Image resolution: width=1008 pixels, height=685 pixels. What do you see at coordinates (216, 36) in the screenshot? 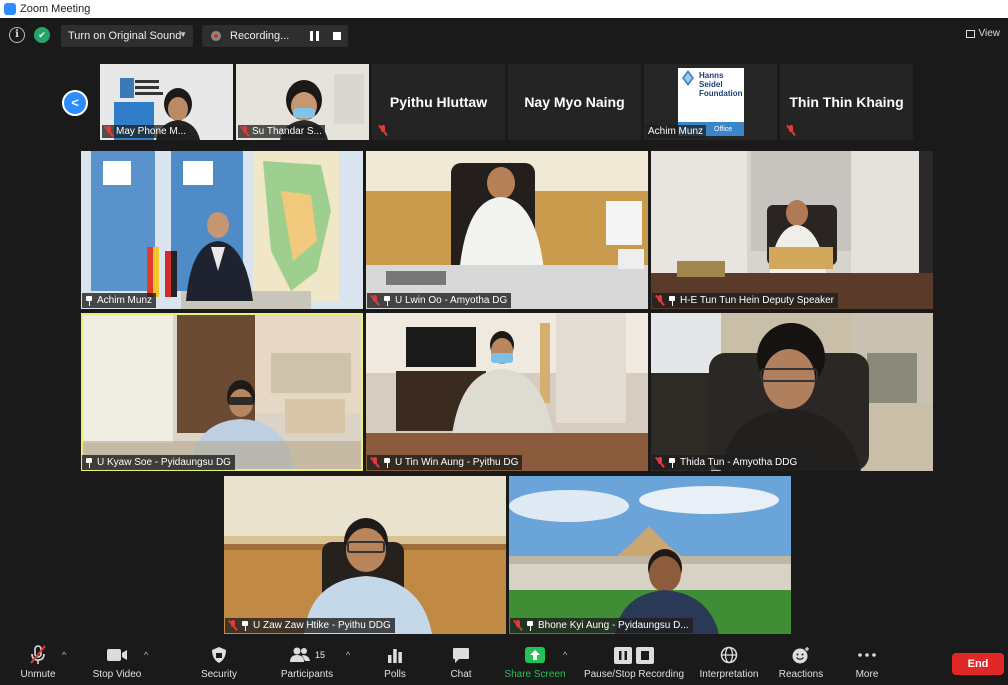
I see `recording-dot-icon` at bounding box center [216, 36].